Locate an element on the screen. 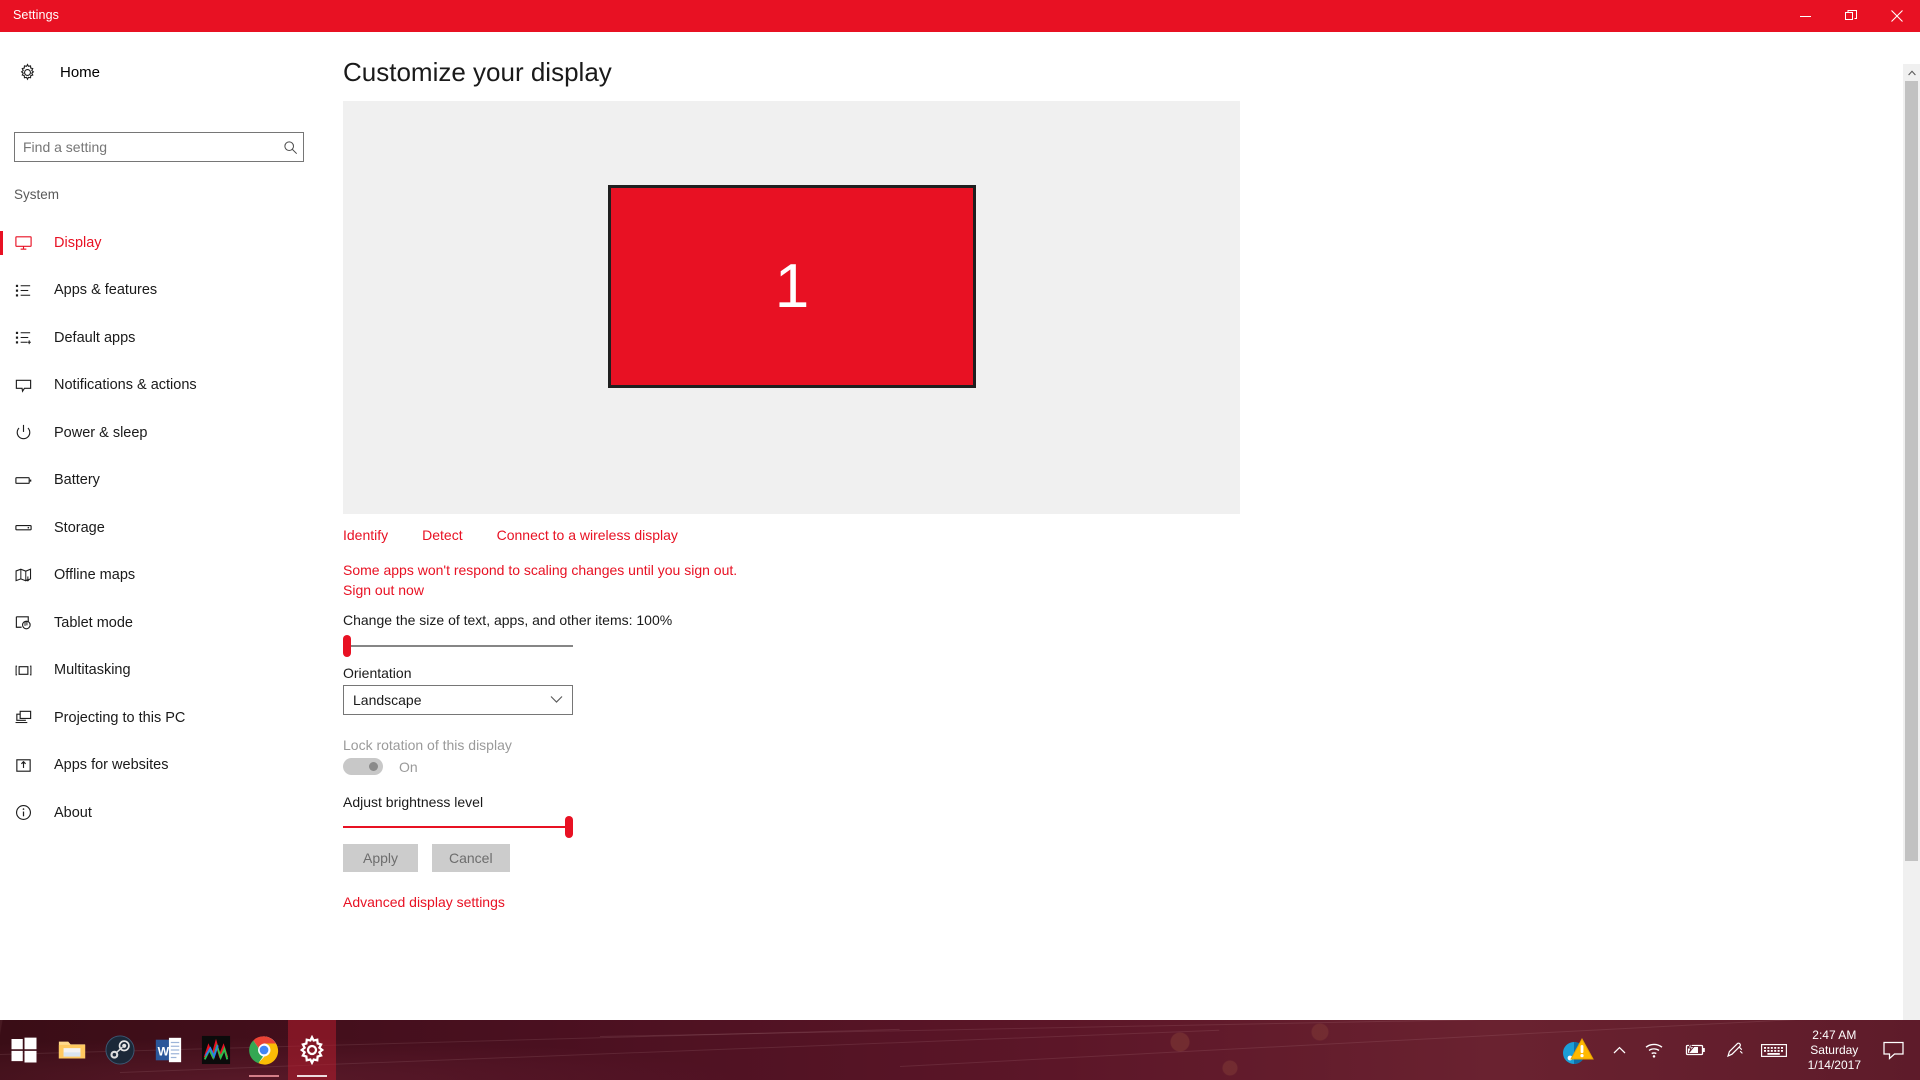  sidebar-item-label: Tablet mode is located at coordinates (93, 622).